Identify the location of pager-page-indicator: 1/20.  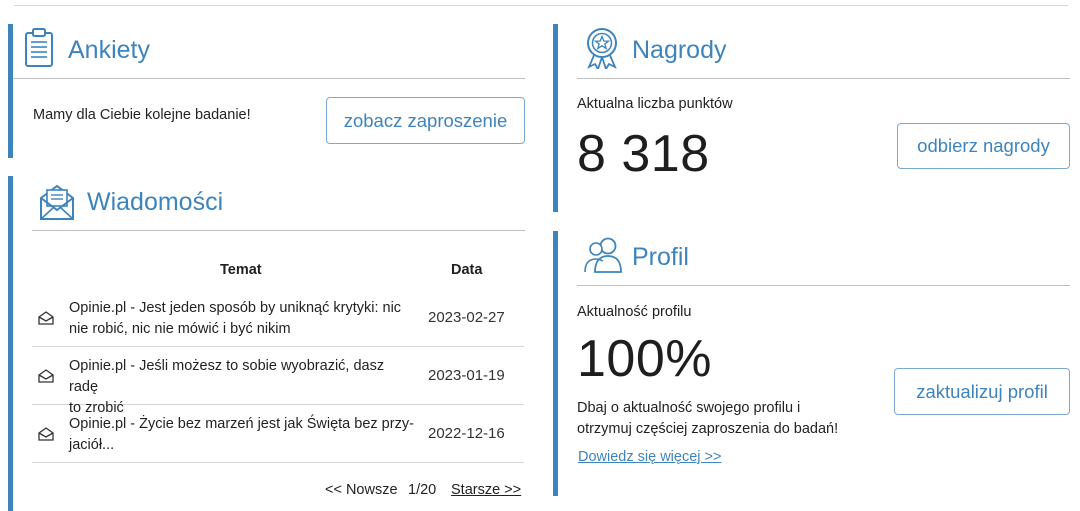
(422, 490).